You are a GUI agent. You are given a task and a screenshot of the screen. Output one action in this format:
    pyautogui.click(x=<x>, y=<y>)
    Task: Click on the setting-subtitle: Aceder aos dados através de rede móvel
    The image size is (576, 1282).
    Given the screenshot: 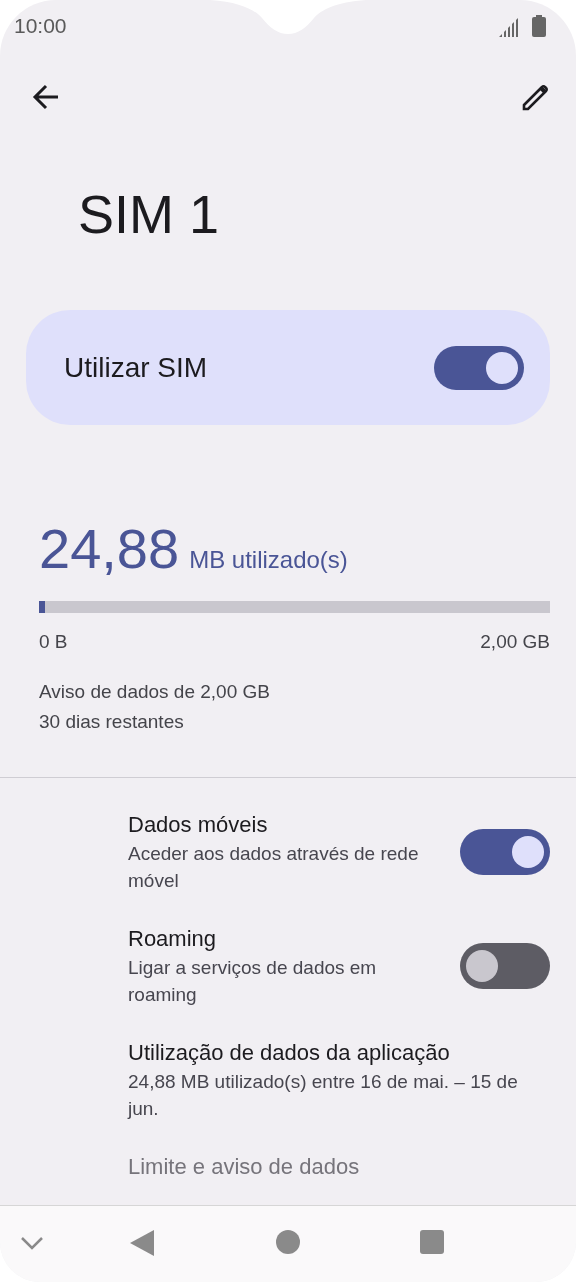 What is the action you would take?
    pyautogui.click(x=274, y=867)
    